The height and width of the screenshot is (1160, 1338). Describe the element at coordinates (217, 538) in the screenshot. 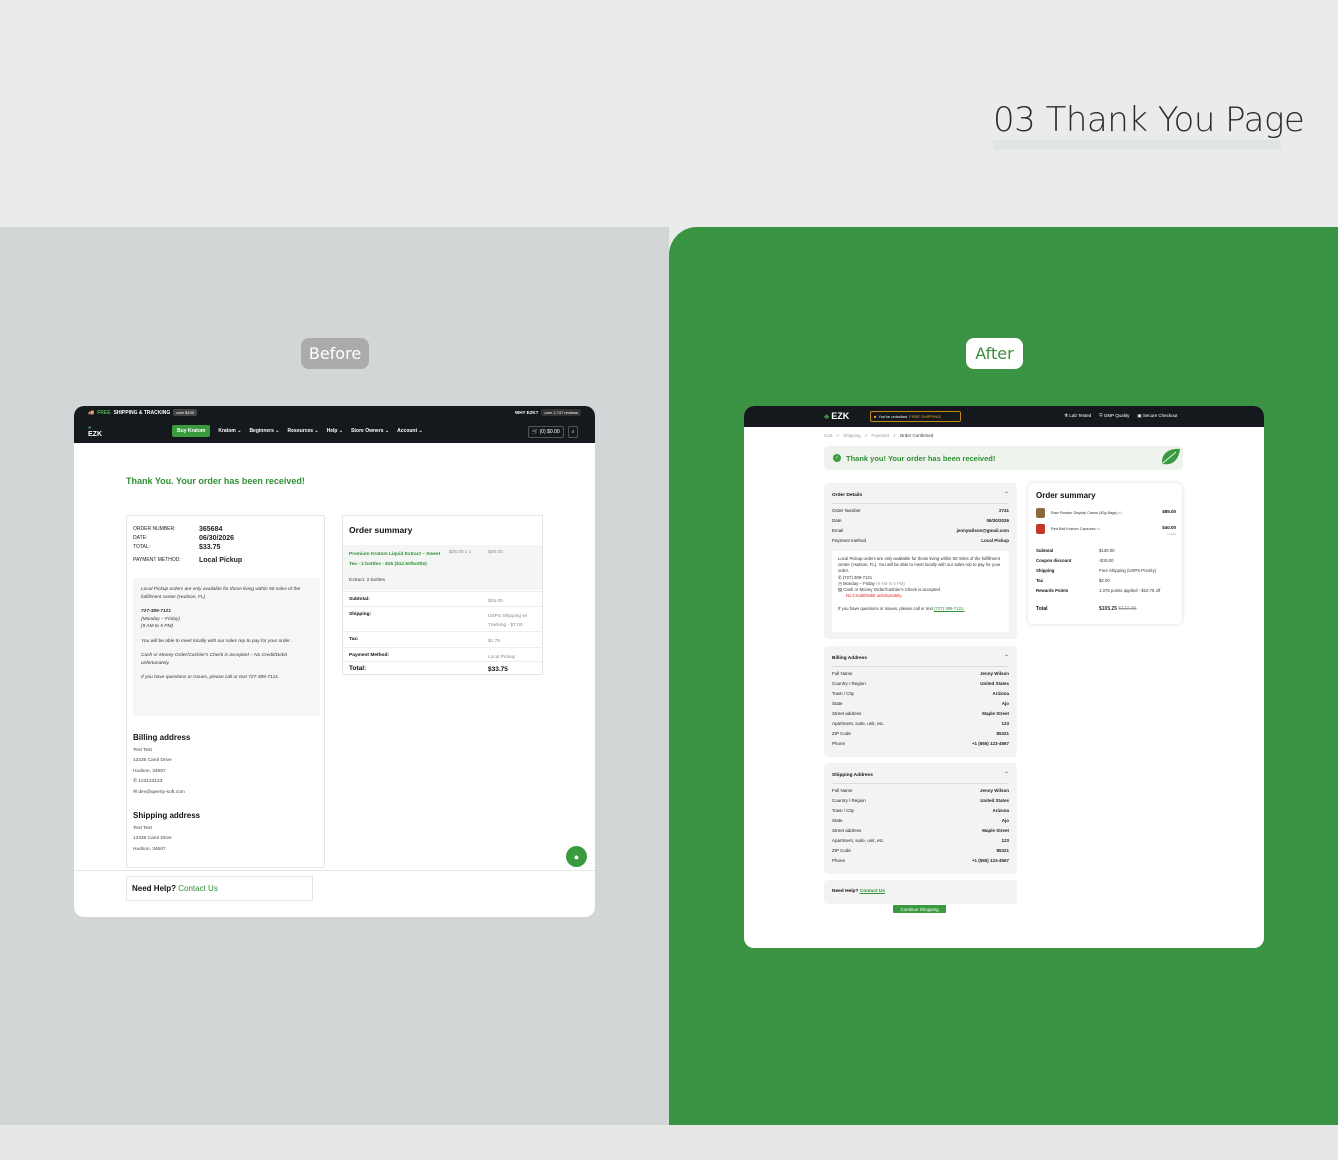

I see `date-value: 06/30/2026` at that location.